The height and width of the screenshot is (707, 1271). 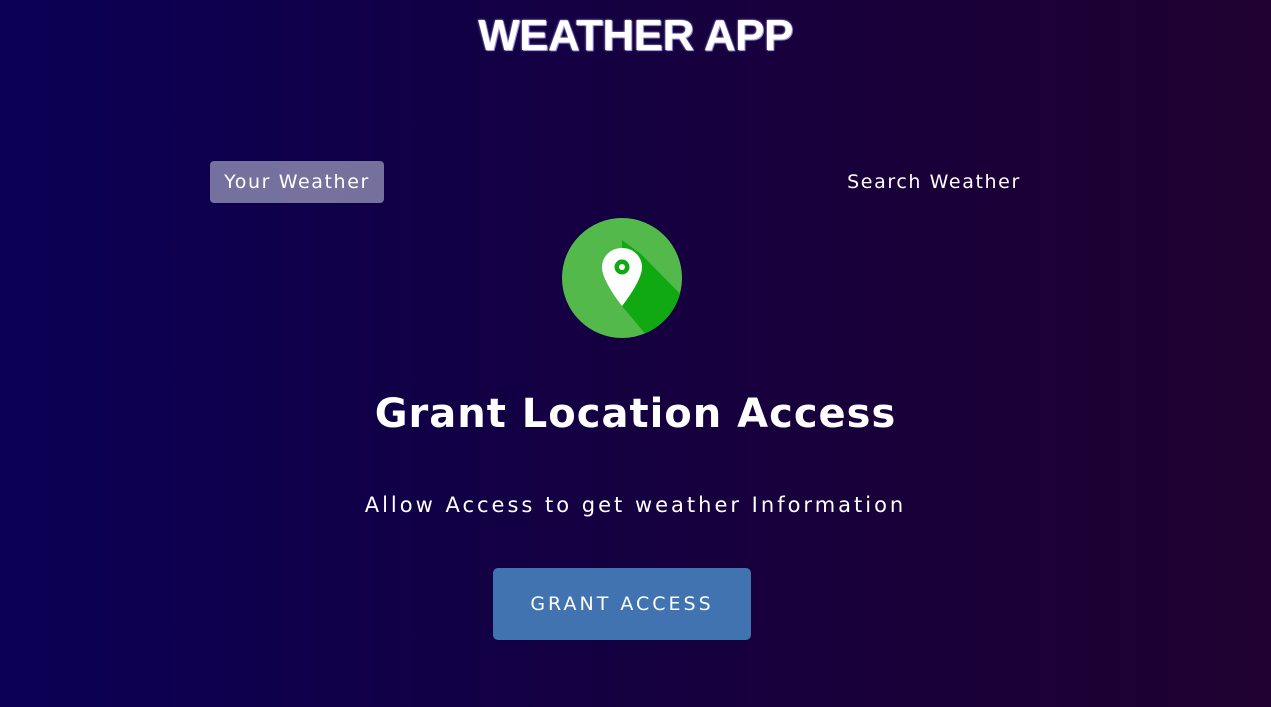 I want to click on tab-search-weather: Search Weather, so click(x=934, y=182).